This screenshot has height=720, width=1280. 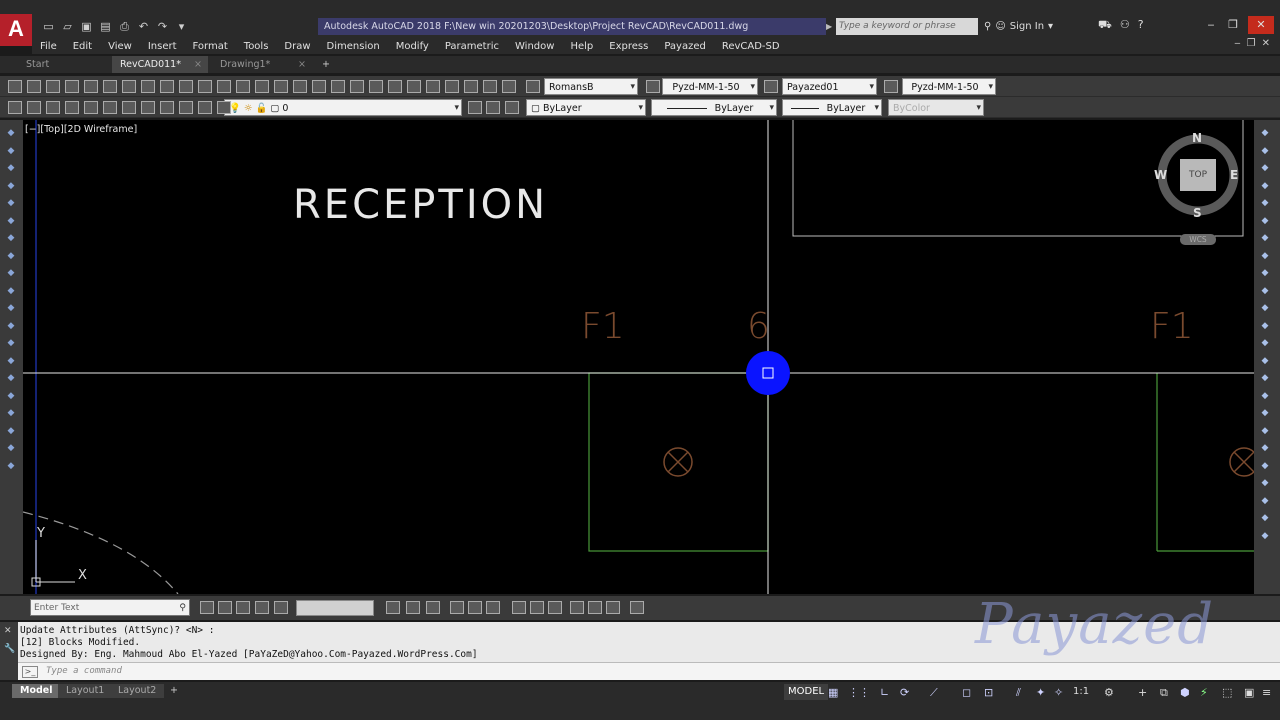 I want to click on new-tab-button: +, so click(x=327, y=64).